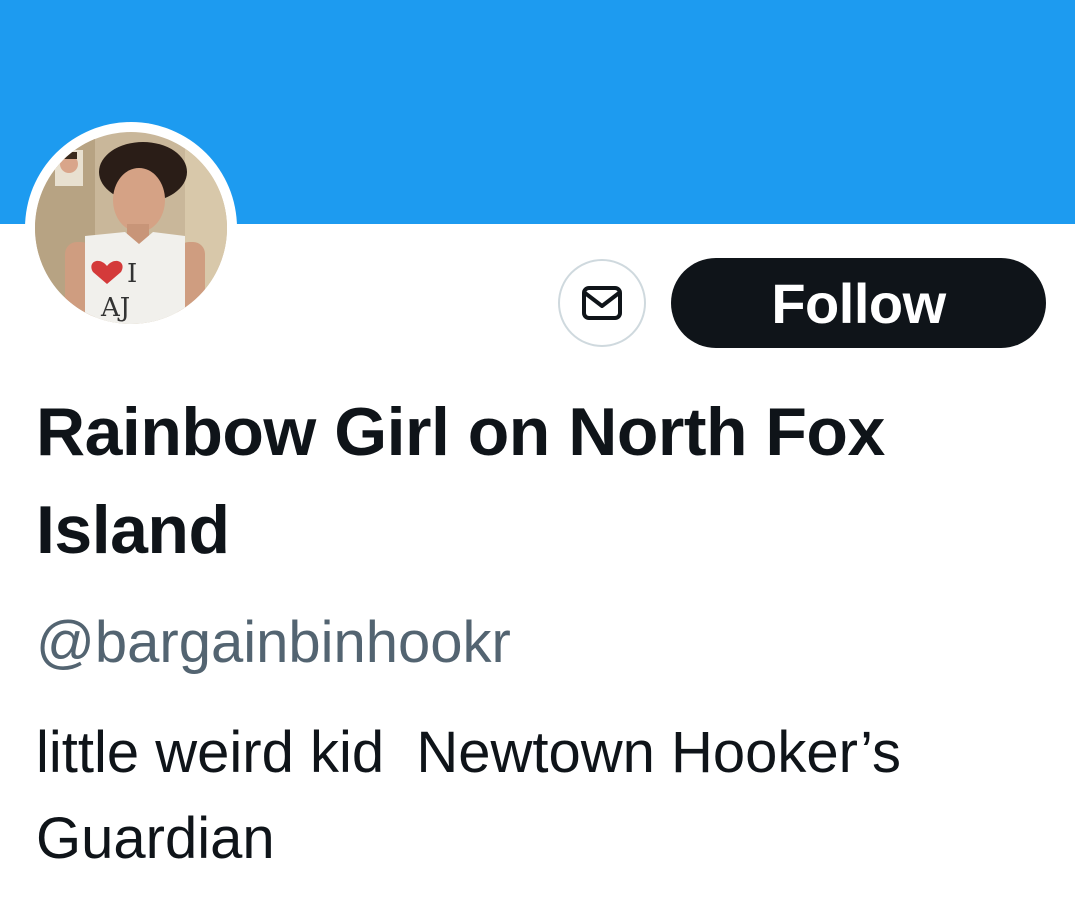 The width and height of the screenshot is (1075, 914). I want to click on avatar: I AJ, so click(131, 228).